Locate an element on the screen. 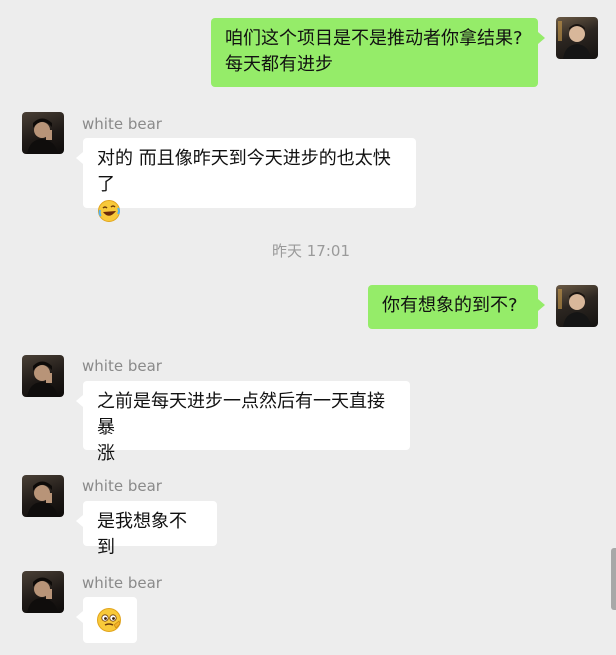 Image resolution: width=616 pixels, height=655 pixels. timestamp: 昨天 17:01 is located at coordinates (311, 251).